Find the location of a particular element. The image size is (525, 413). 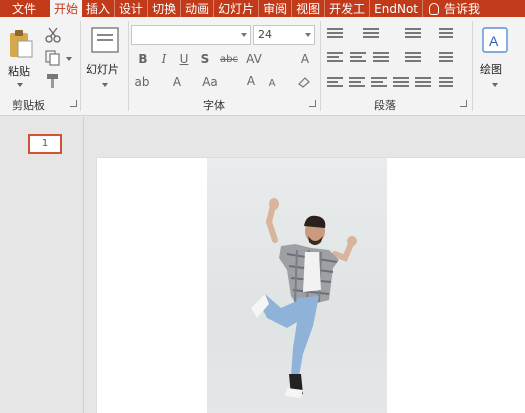

align-text-icon is located at coordinates (413, 57).